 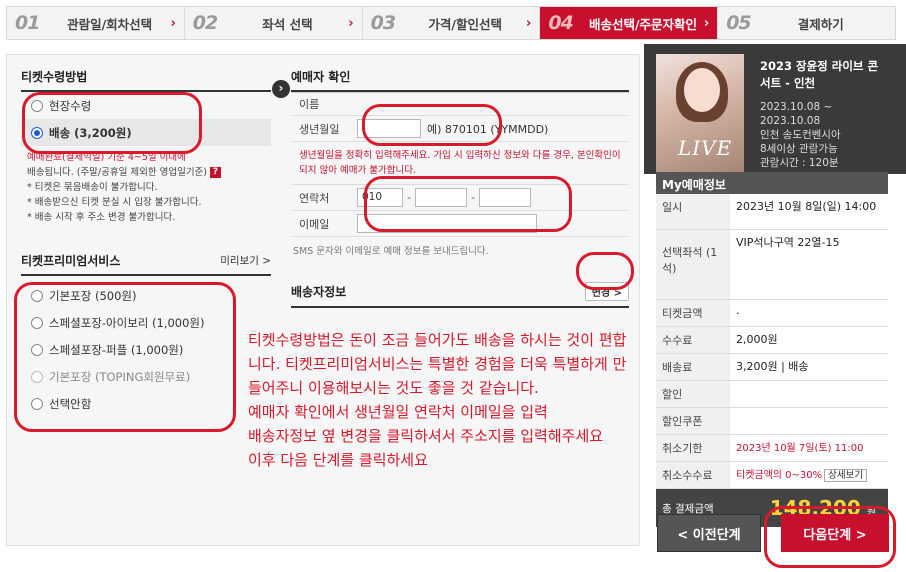 What do you see at coordinates (835, 533) in the screenshot?
I see `next-step-button: 다음단계 >` at bounding box center [835, 533].